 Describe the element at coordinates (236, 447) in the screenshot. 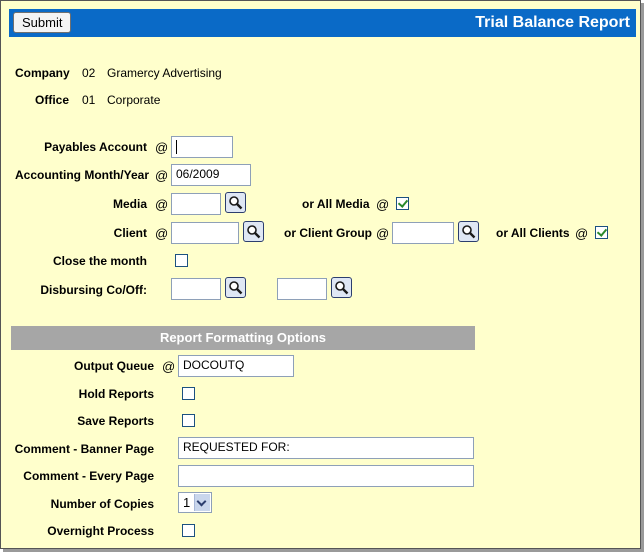

I see `comment-banner-value: REQUESTED FOR:` at that location.